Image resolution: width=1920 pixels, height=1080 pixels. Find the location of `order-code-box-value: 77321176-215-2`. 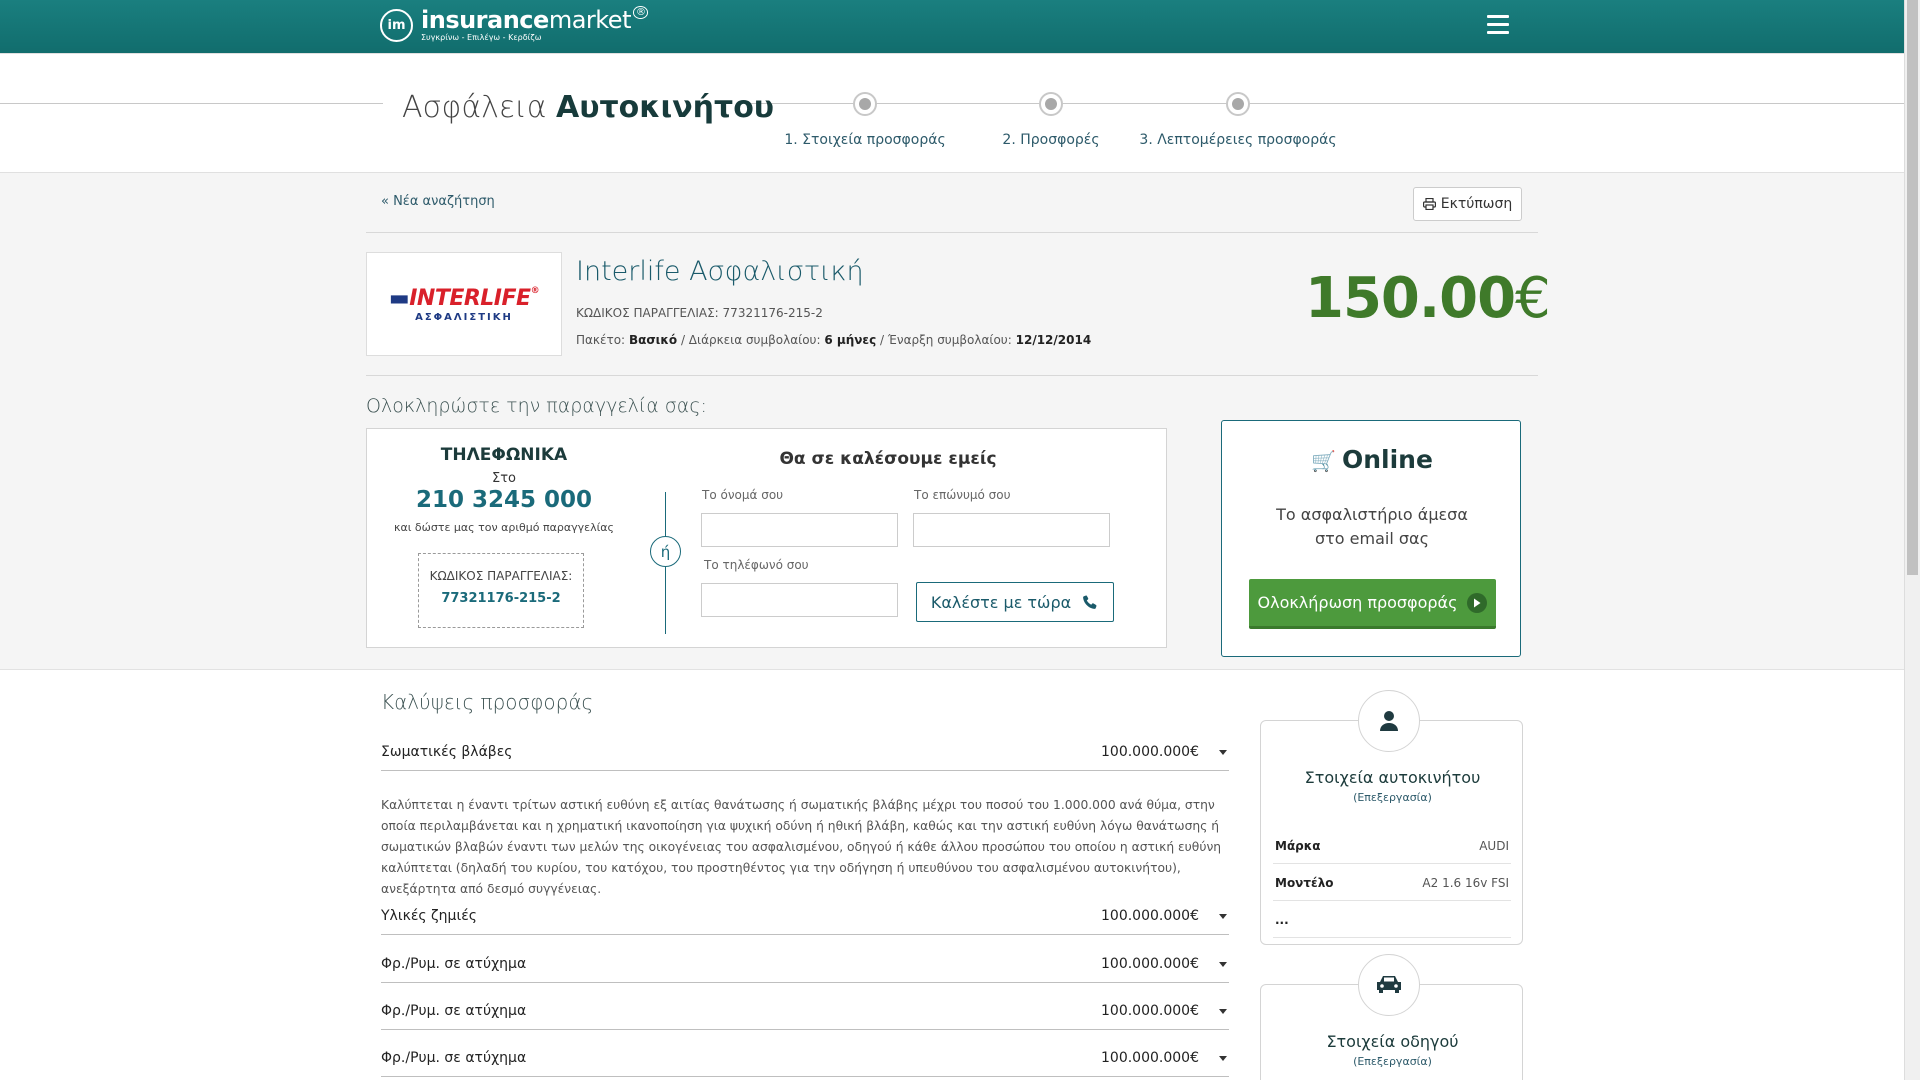

order-code-box-value: 77321176-215-2 is located at coordinates (501, 598).